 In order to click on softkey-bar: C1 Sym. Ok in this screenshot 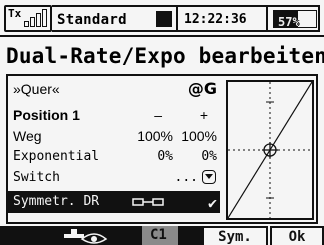, I will do `click(162, 235)`.